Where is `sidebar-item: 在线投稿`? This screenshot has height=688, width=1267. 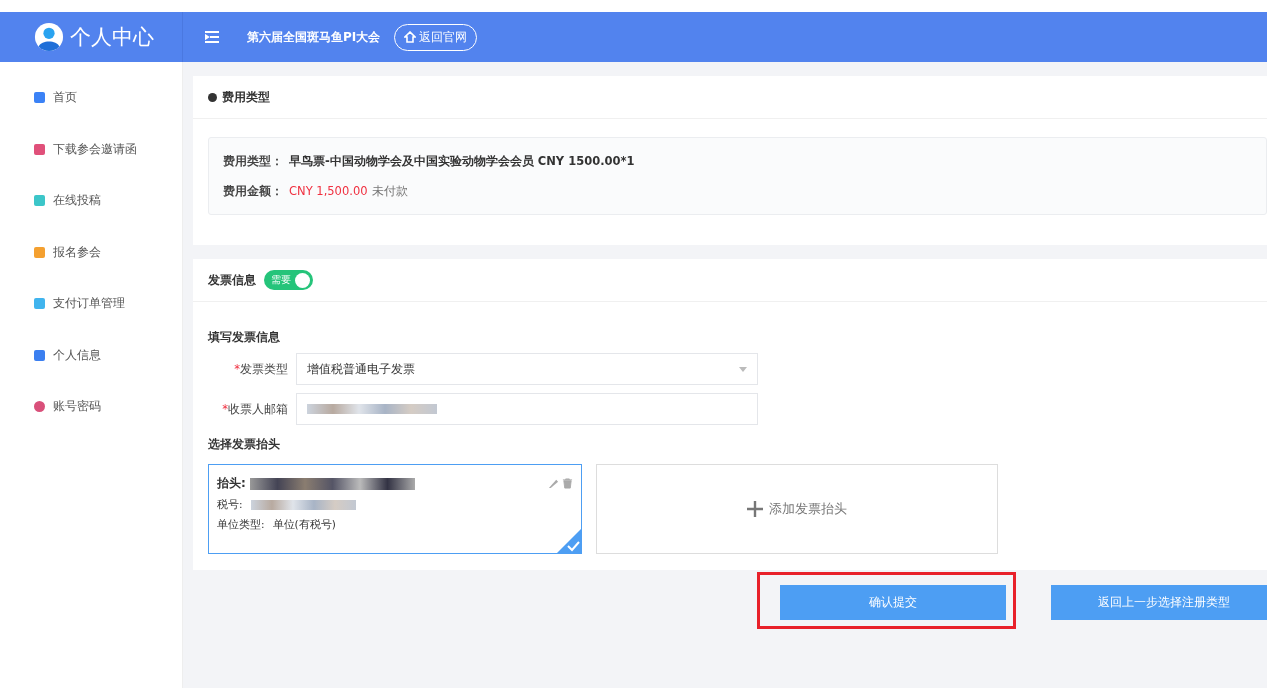
sidebar-item: 在线投稿 is located at coordinates (91, 201).